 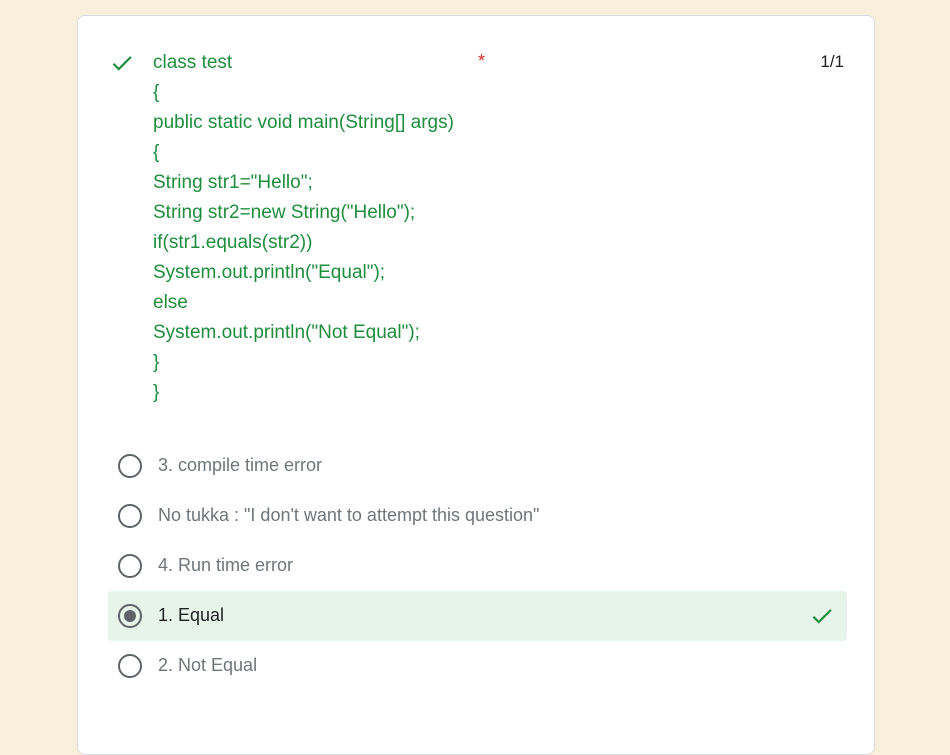 I want to click on question-score: 1/1, so click(x=832, y=61).